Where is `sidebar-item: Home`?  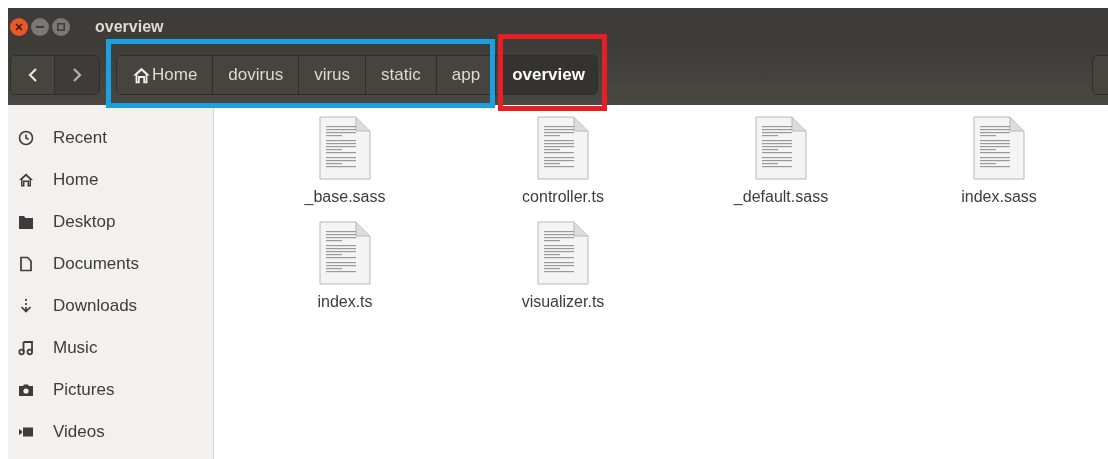
sidebar-item: Home is located at coordinates (110, 180).